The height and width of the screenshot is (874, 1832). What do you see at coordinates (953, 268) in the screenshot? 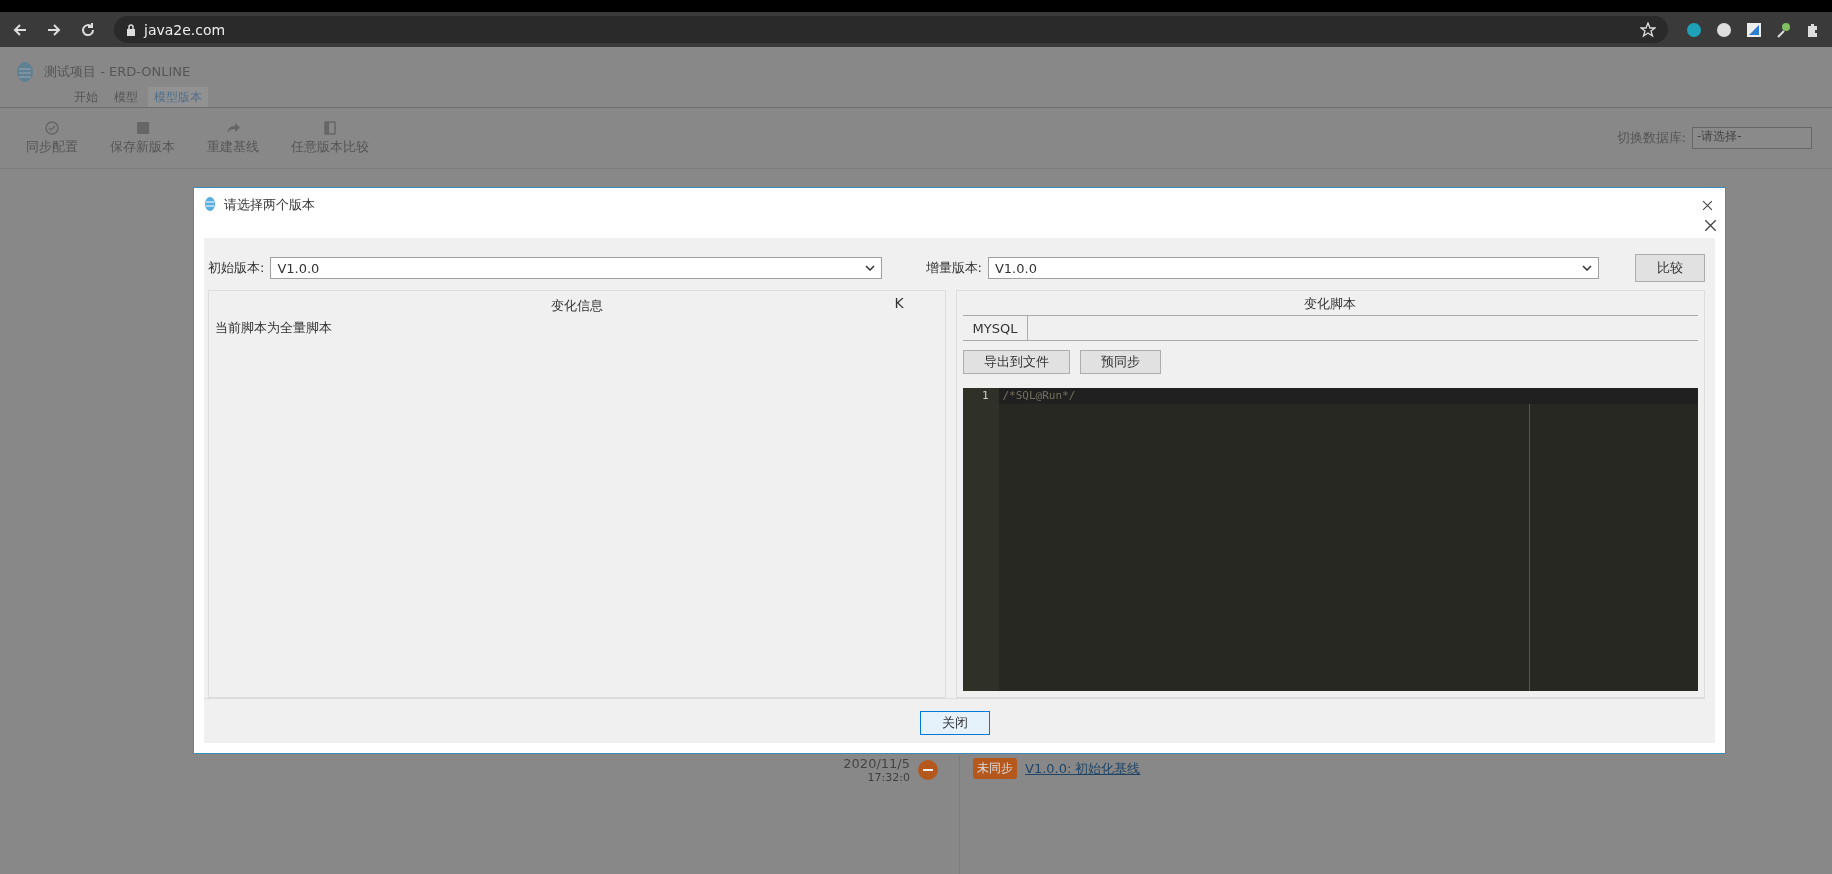
I see `field-label: 增量版本:` at bounding box center [953, 268].